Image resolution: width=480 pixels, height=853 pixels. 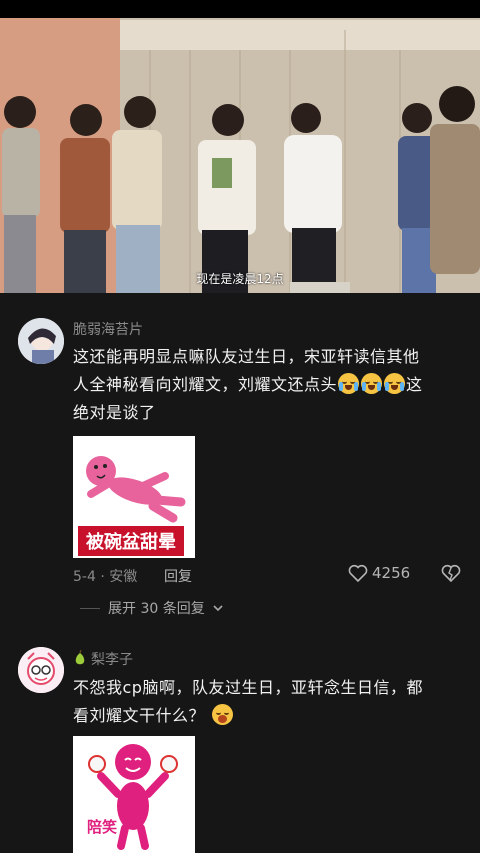 What do you see at coordinates (105, 577) in the screenshot?
I see `comment-date-location: 5-4 · 安徽` at bounding box center [105, 577].